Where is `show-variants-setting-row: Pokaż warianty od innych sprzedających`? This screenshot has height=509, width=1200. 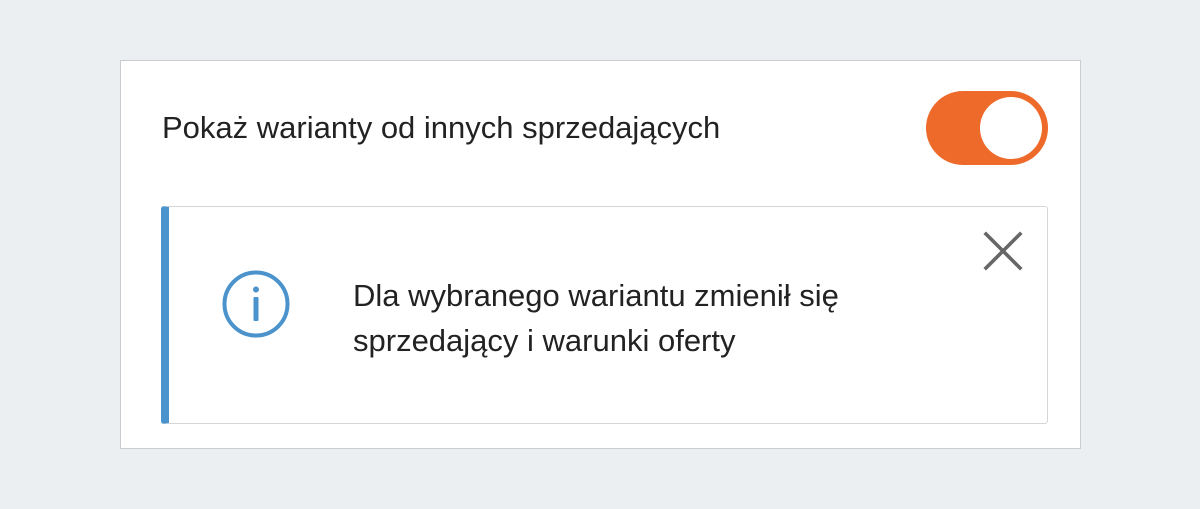 show-variants-setting-row: Pokaż warianty od innych sprzedających is located at coordinates (605, 128).